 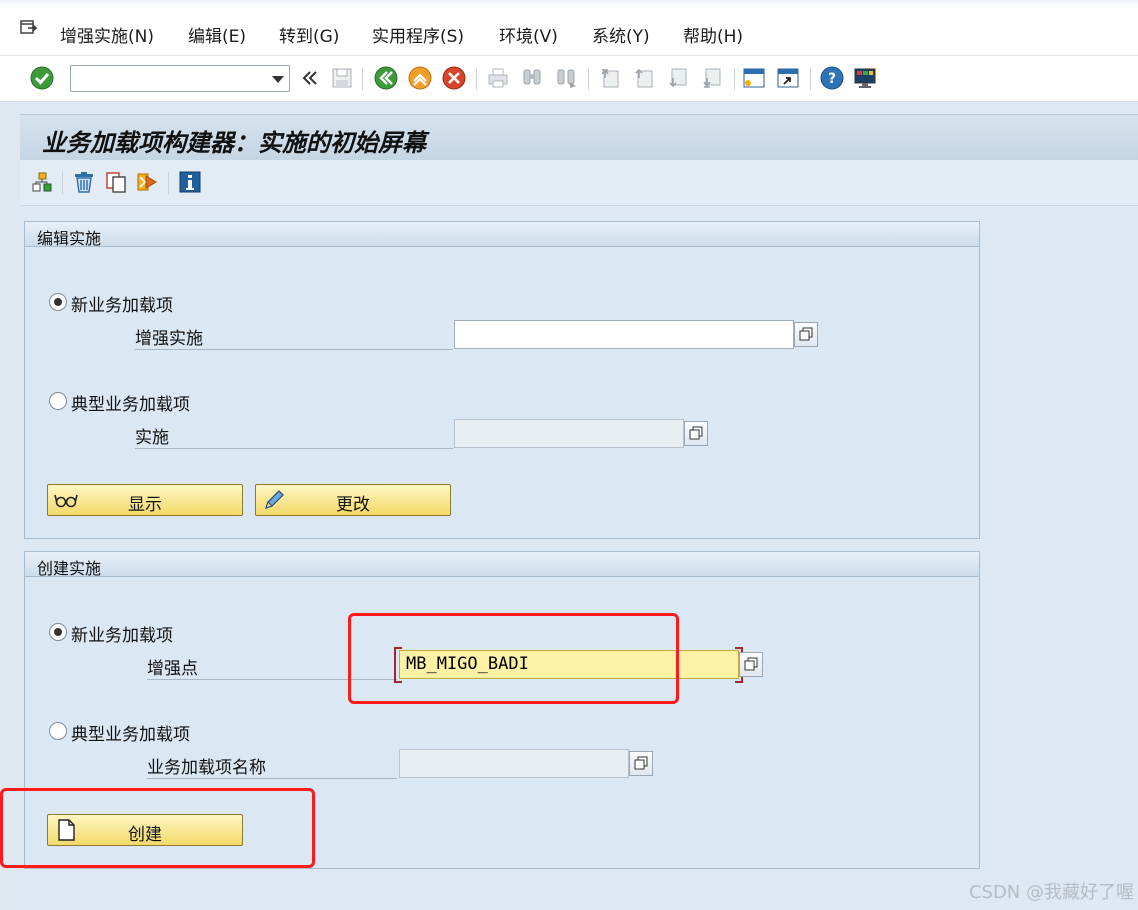 What do you see at coordinates (569, 433) in the screenshot?
I see `implementation-input` at bounding box center [569, 433].